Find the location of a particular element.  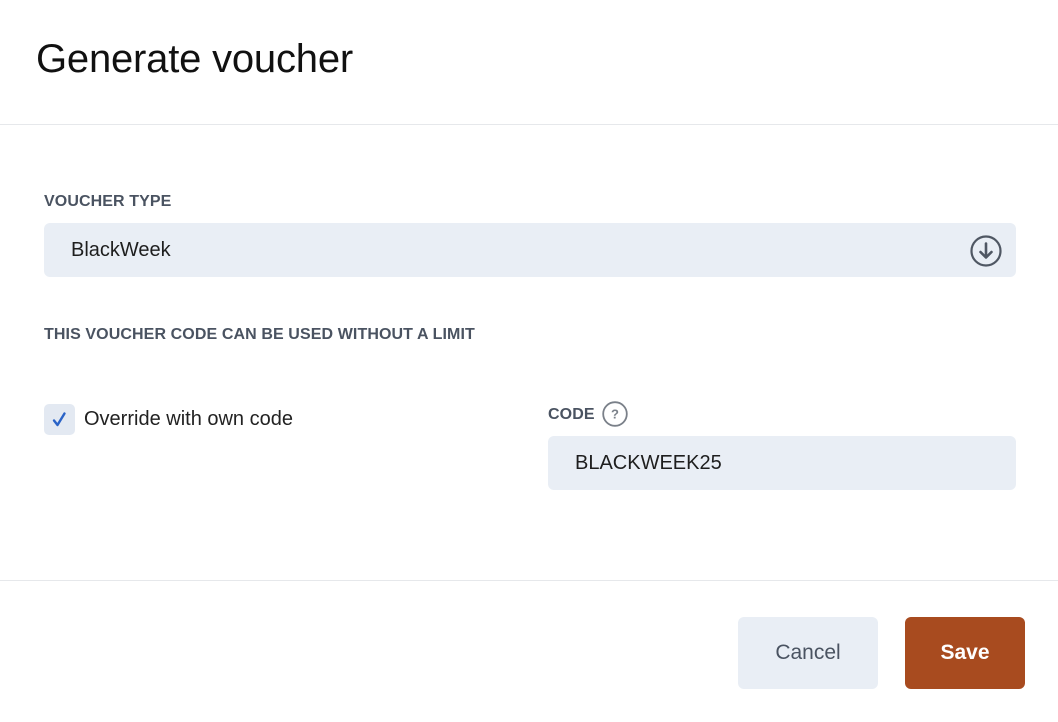

code-input is located at coordinates (782, 463).